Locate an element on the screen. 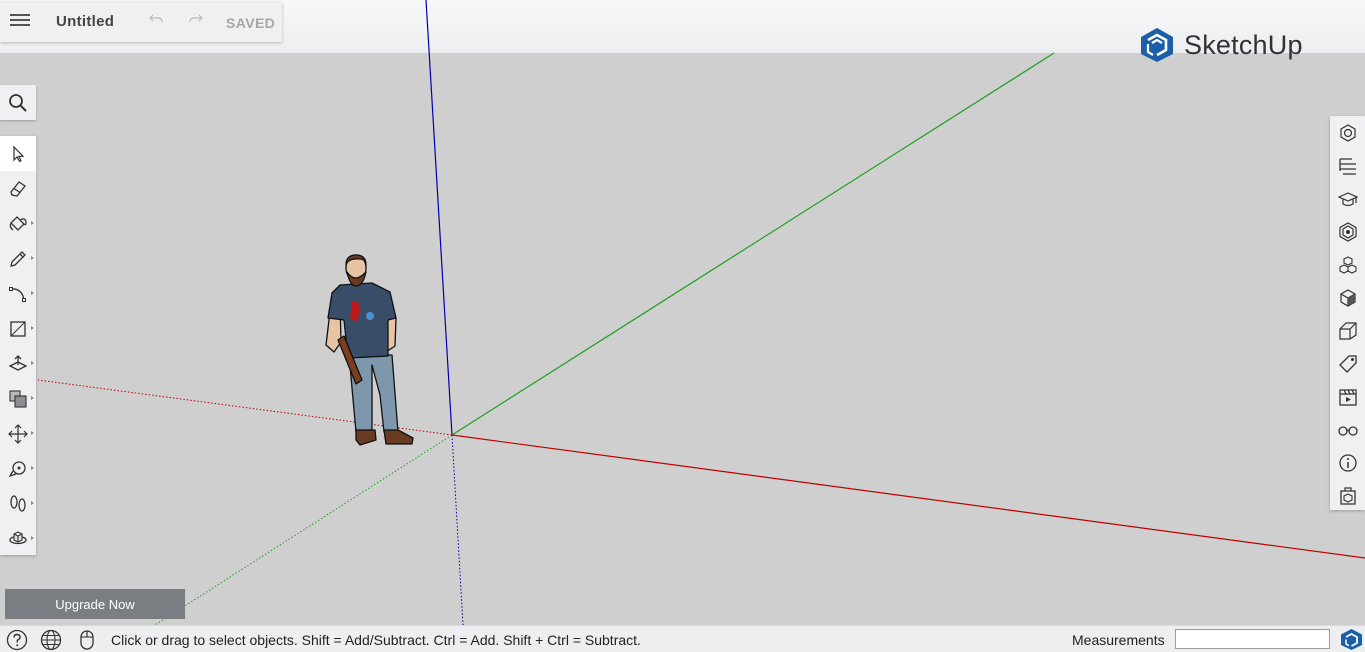 This screenshot has height=652, width=1365. materials-icon is located at coordinates (1347, 231).